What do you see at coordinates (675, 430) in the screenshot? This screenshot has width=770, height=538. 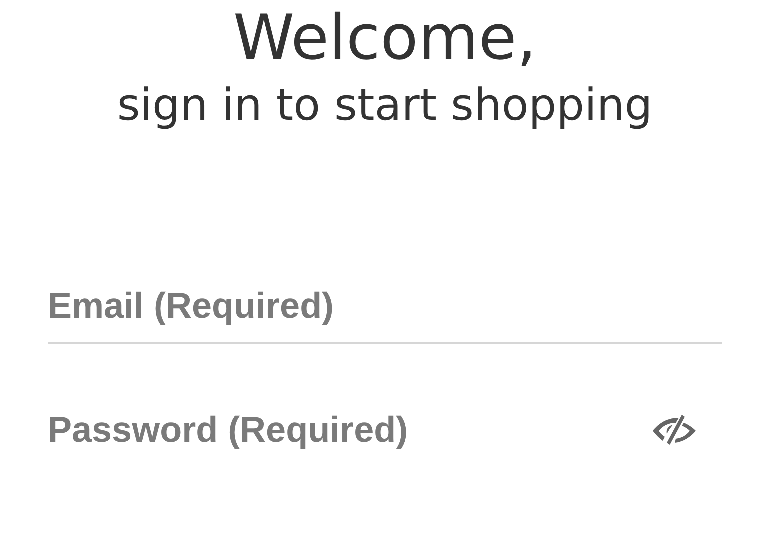 I see `eye-slash-icon` at bounding box center [675, 430].